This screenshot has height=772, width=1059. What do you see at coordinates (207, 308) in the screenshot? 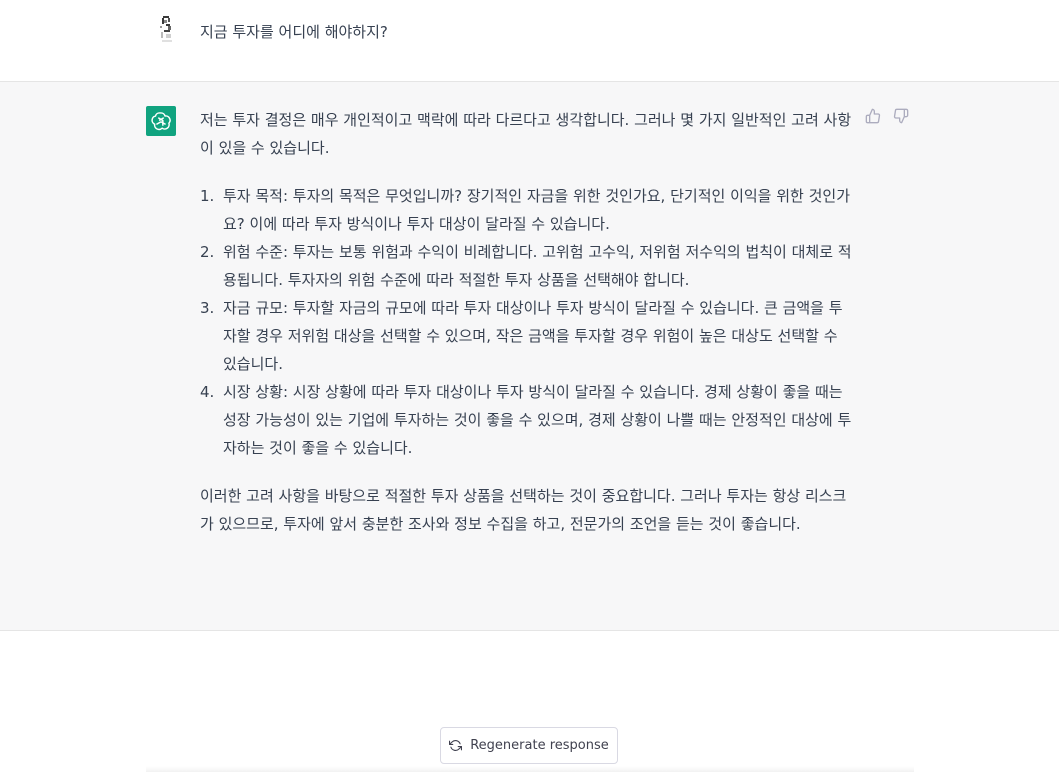
I see `list-item-number: 3.` at bounding box center [207, 308].